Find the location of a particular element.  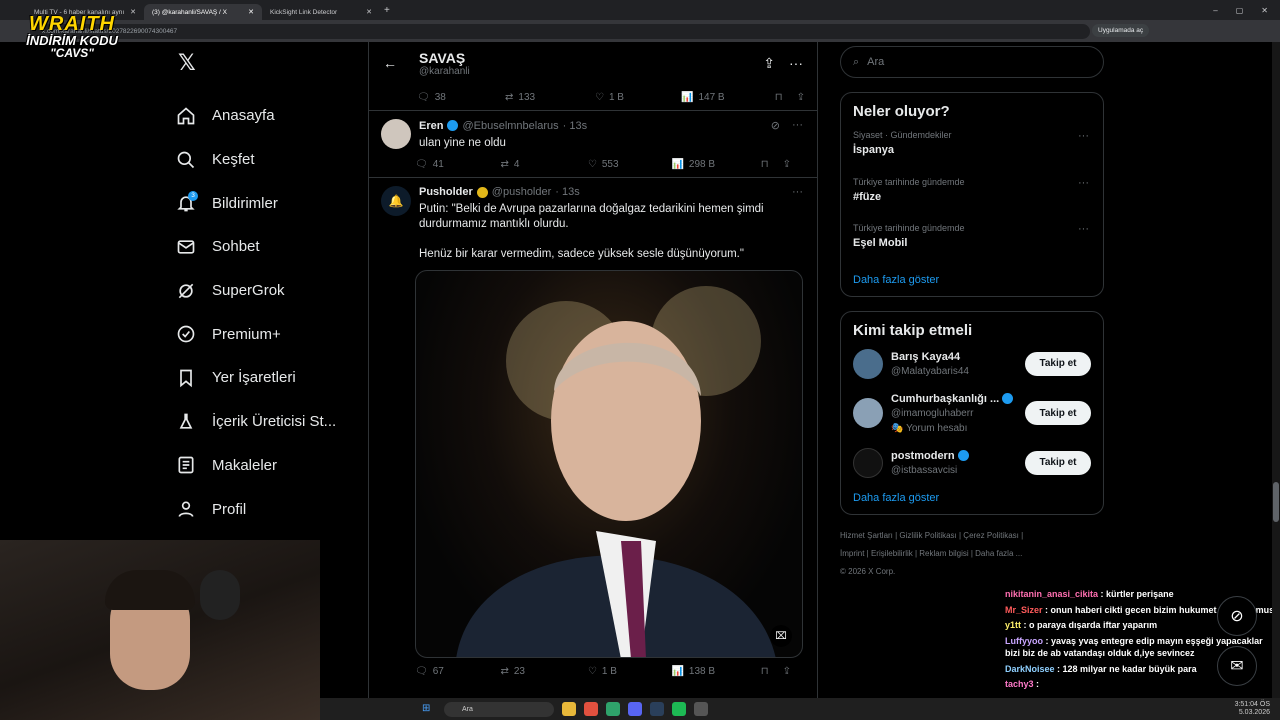

trend-topic: Eşel Mobil is located at coordinates (880, 243).